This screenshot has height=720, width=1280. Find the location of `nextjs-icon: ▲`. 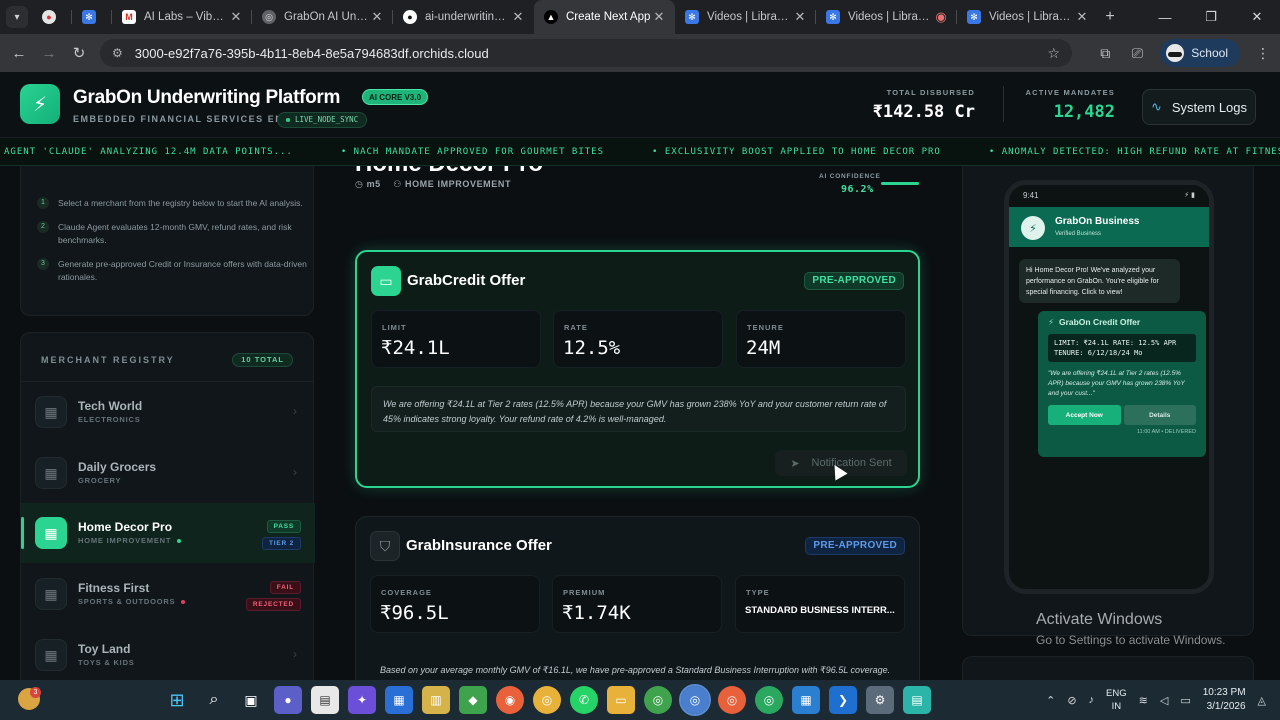

nextjs-icon: ▲ is located at coordinates (551, 17).